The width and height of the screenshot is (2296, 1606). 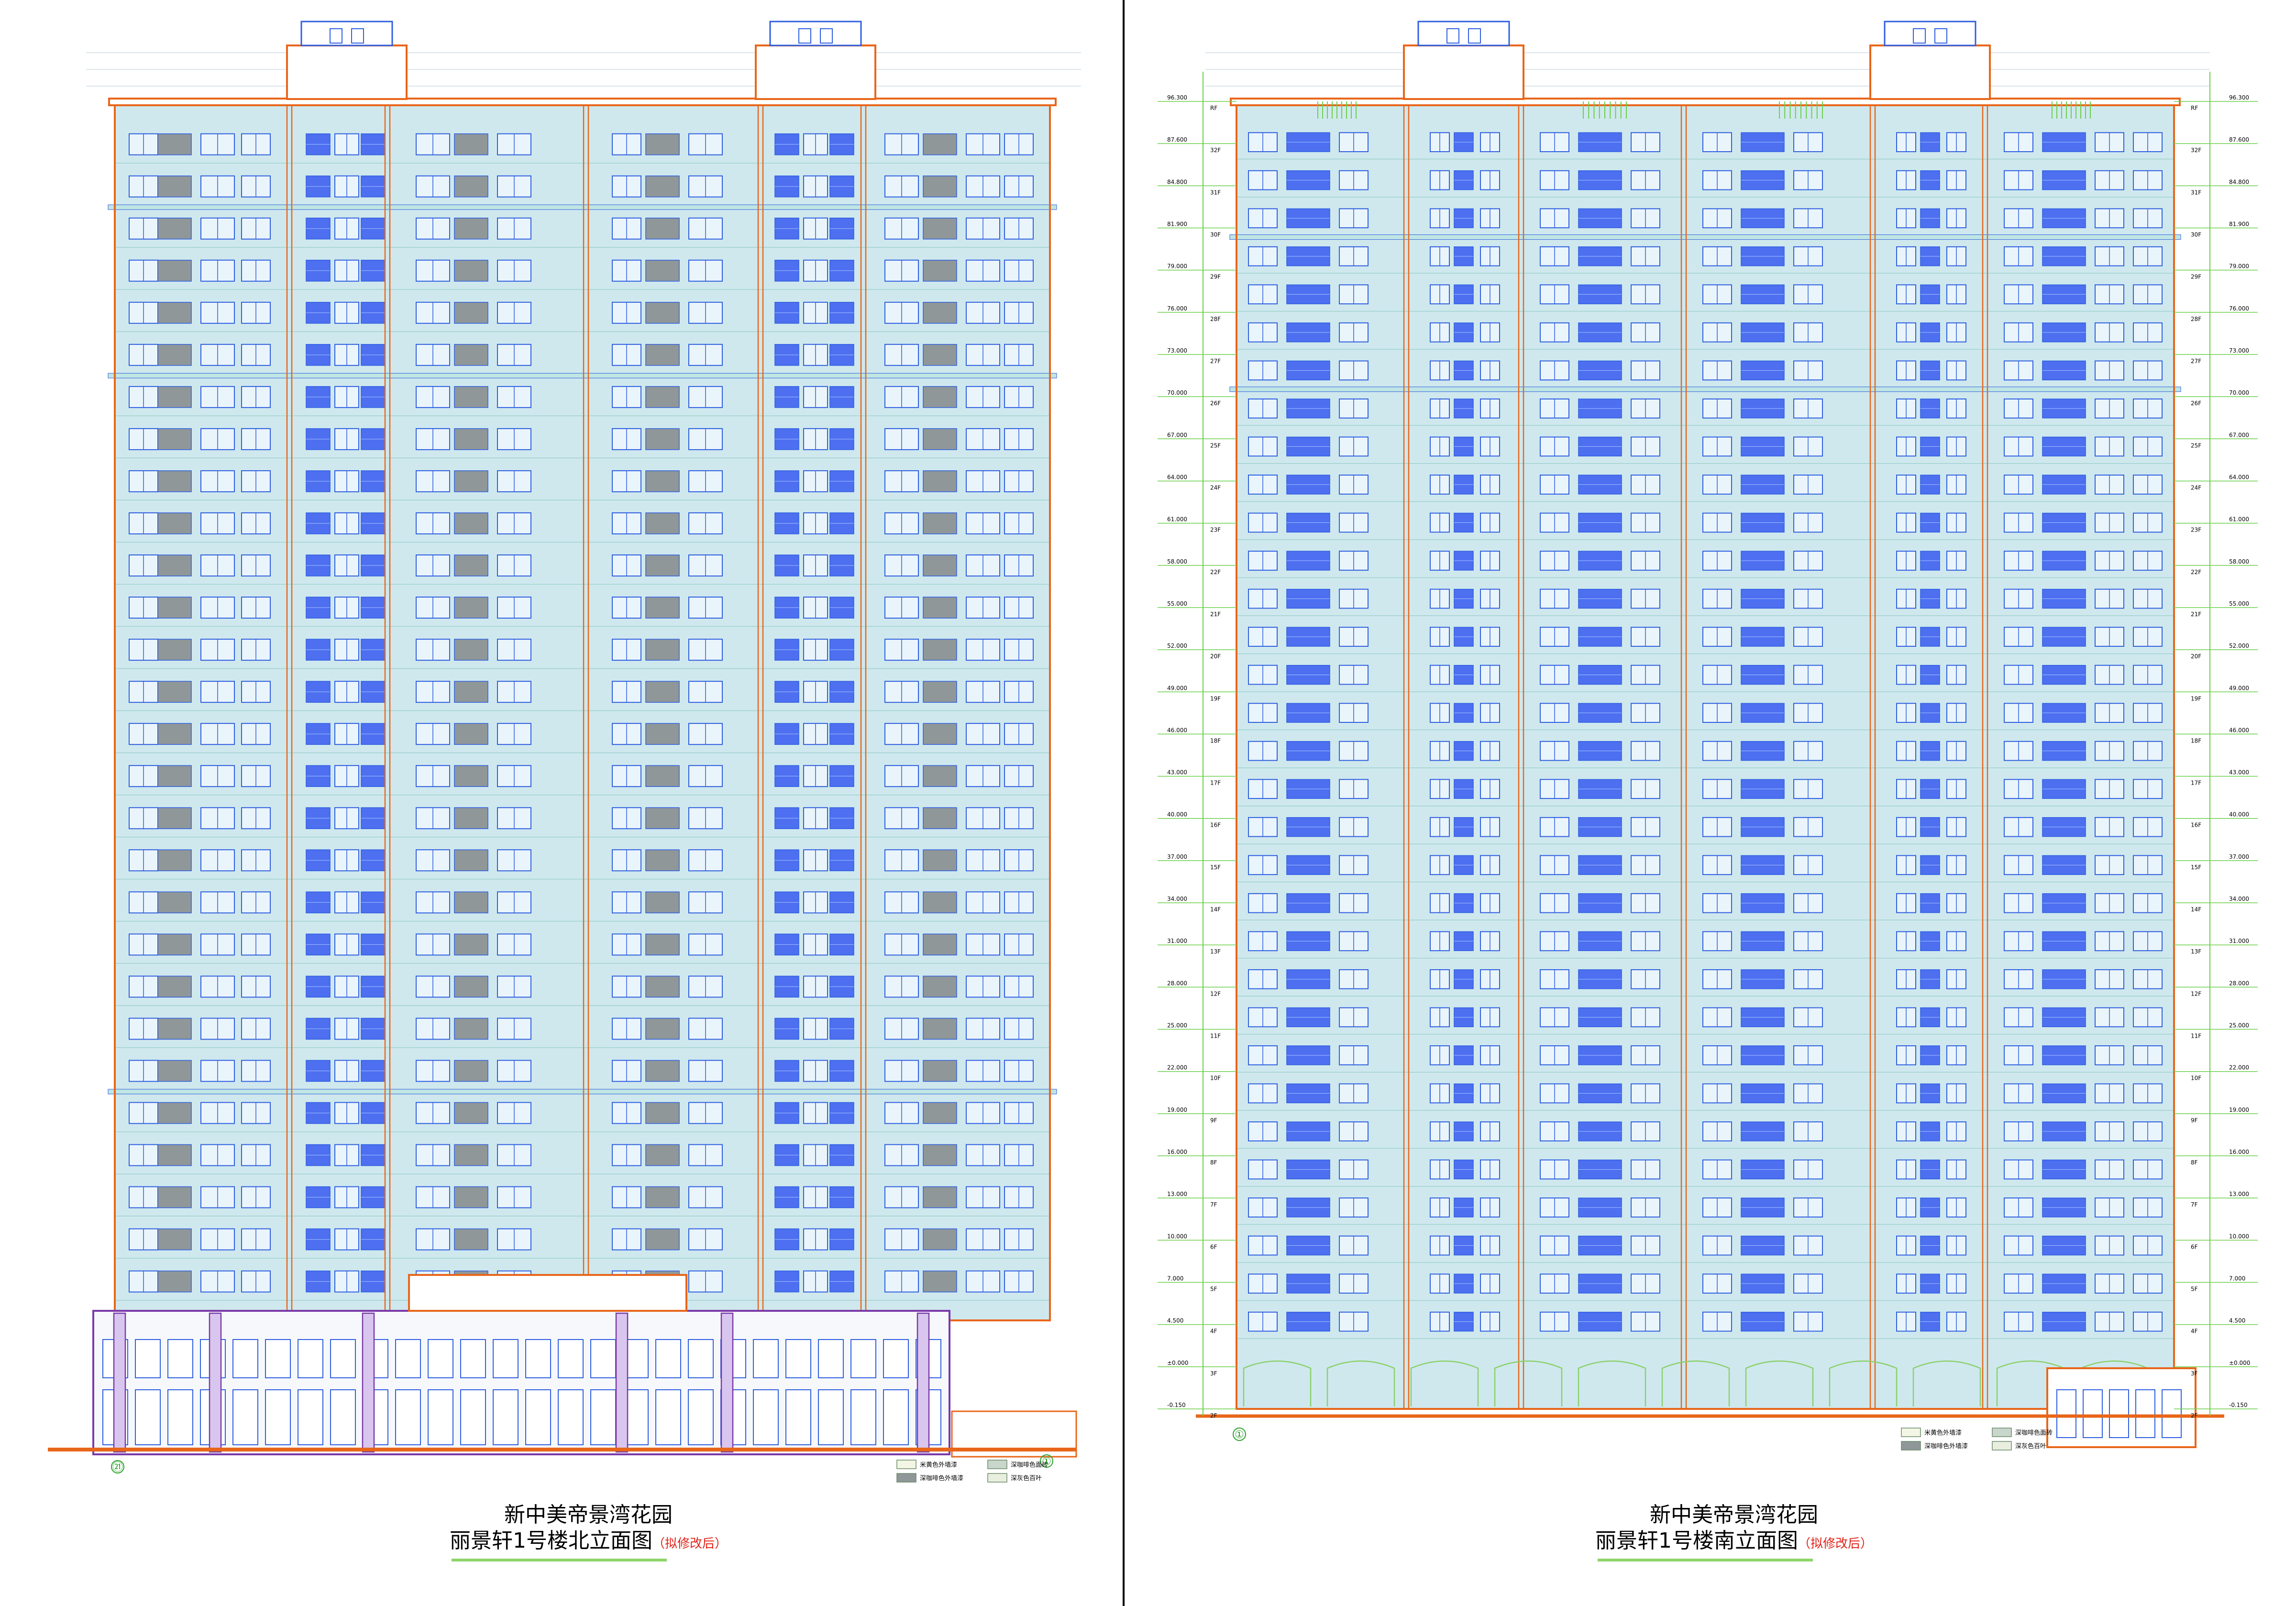 I want to click on annex-window, so click(x=2119, y=1413).